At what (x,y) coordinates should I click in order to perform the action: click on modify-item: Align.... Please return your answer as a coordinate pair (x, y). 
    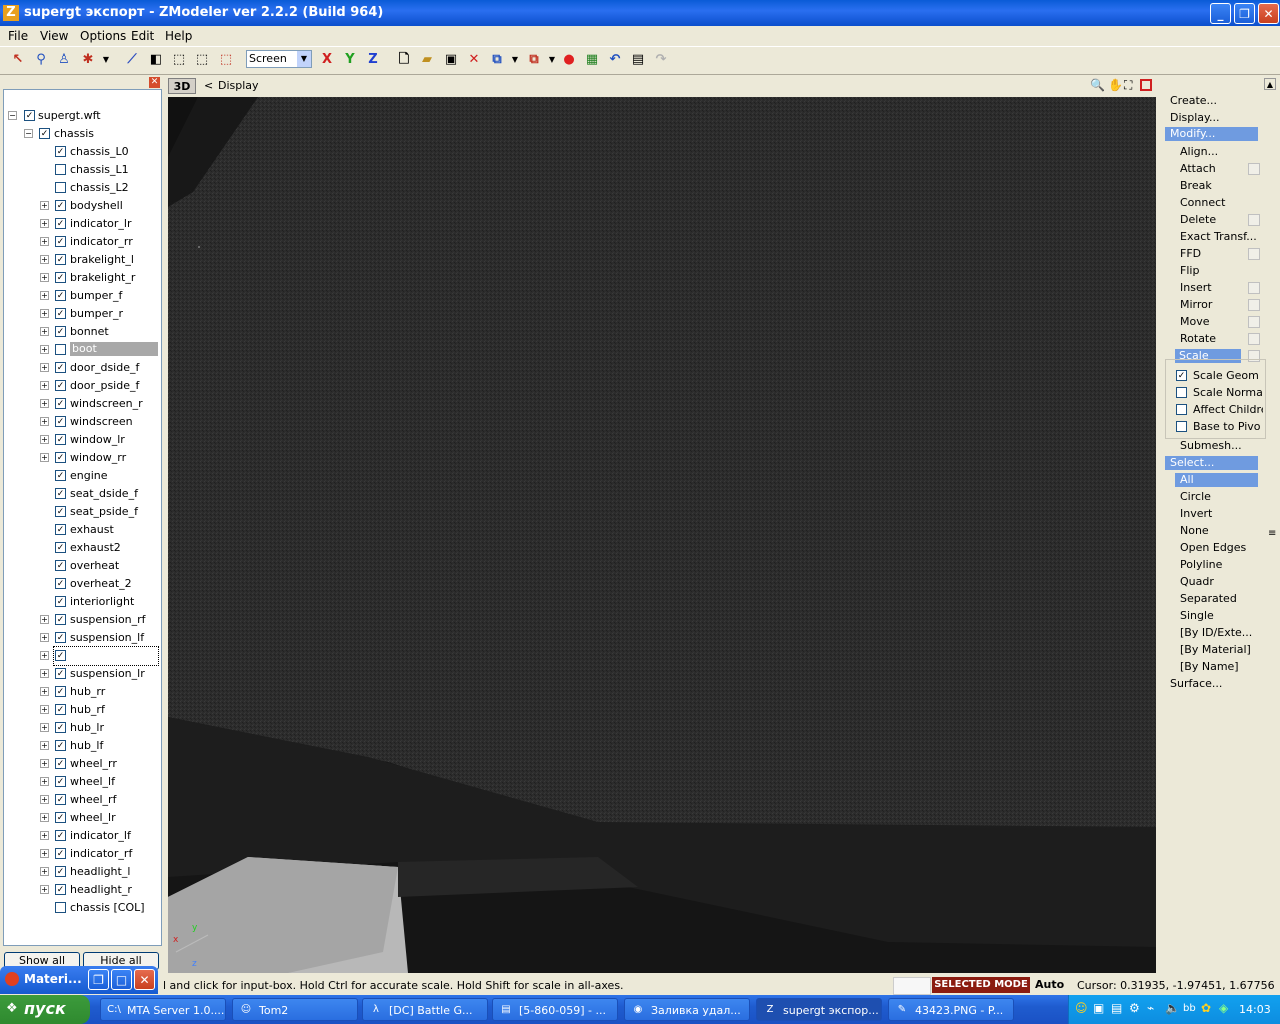
    Looking at the image, I should click on (1199, 151).